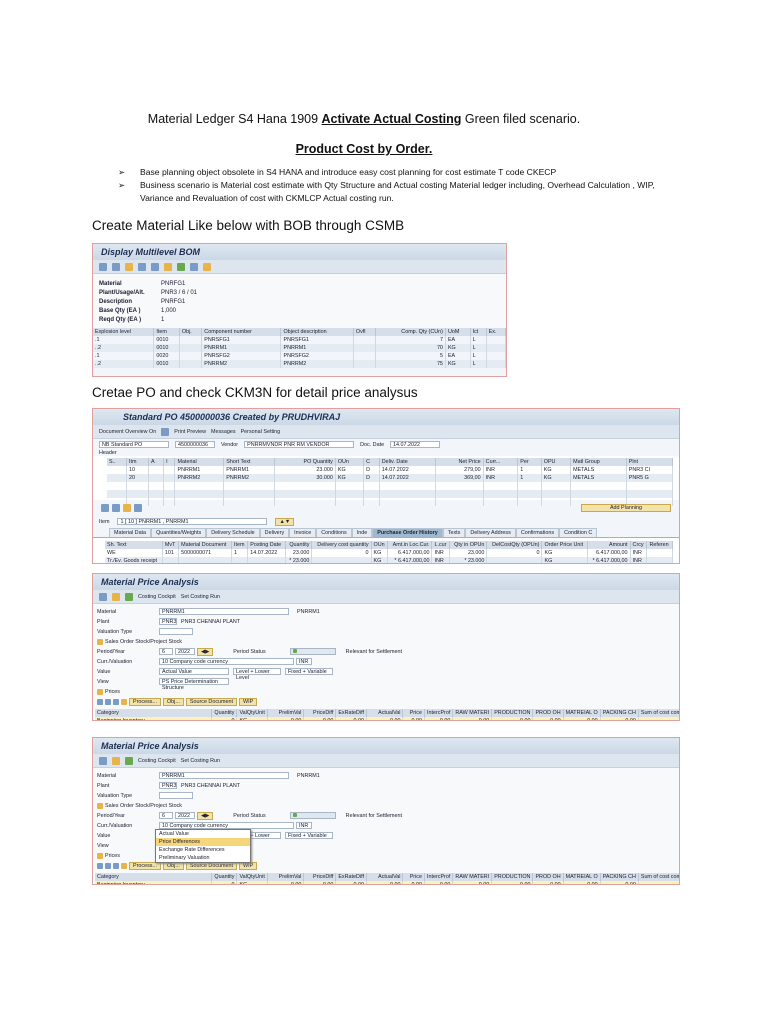 Image resolution: width=768 pixels, height=1024 pixels. What do you see at coordinates (334, 532) in the screenshot?
I see `tab-item: Conditions` at bounding box center [334, 532].